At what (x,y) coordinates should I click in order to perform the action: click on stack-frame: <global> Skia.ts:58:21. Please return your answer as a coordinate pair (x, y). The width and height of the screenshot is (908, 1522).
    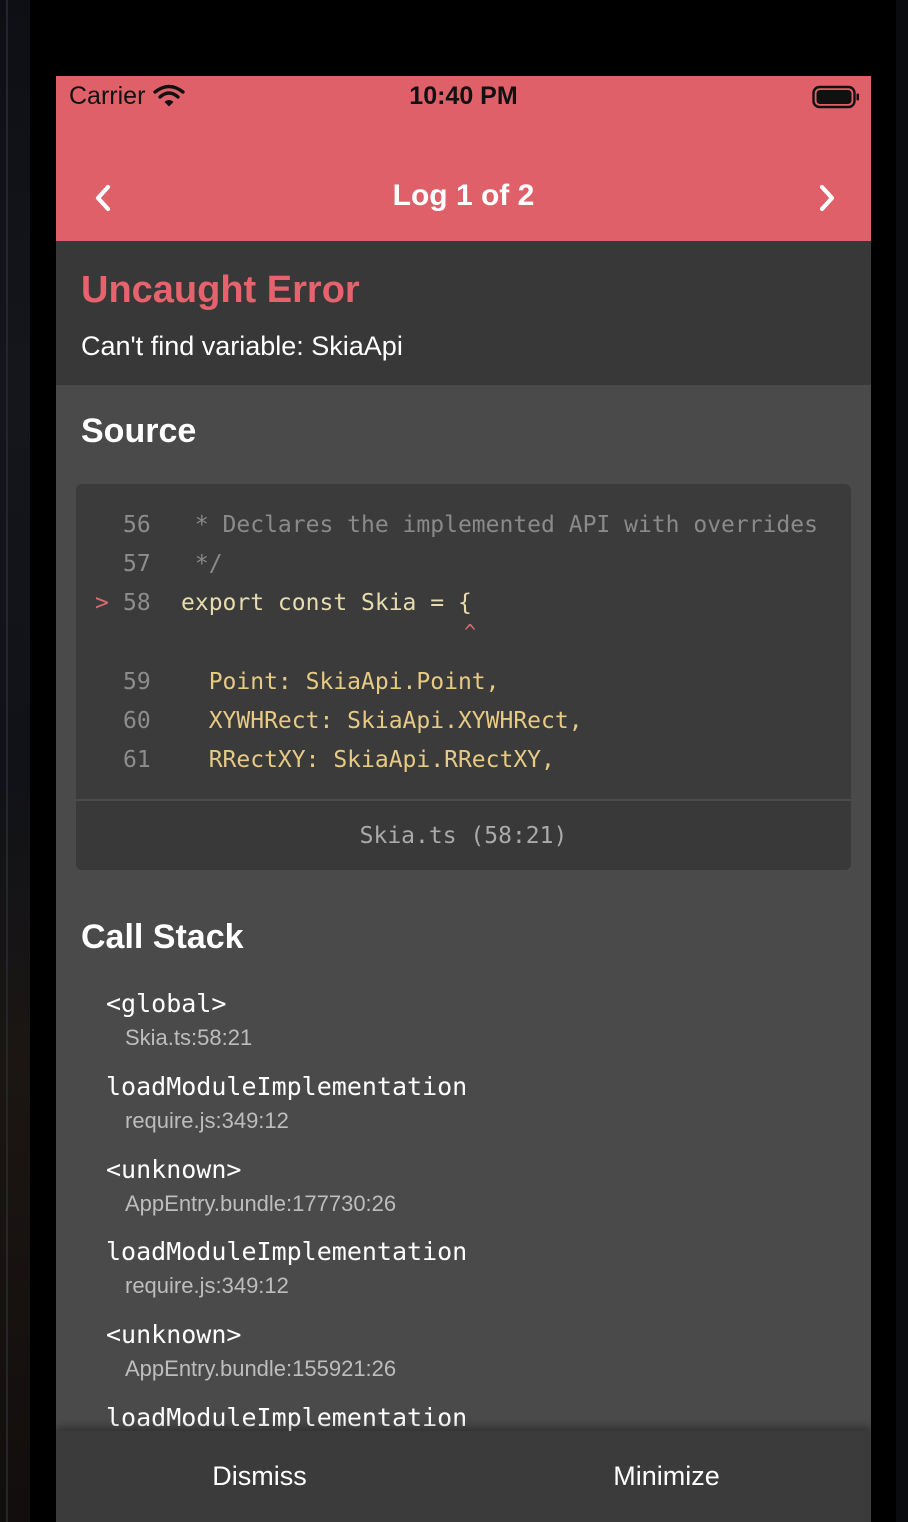
    Looking at the image, I should click on (456, 1020).